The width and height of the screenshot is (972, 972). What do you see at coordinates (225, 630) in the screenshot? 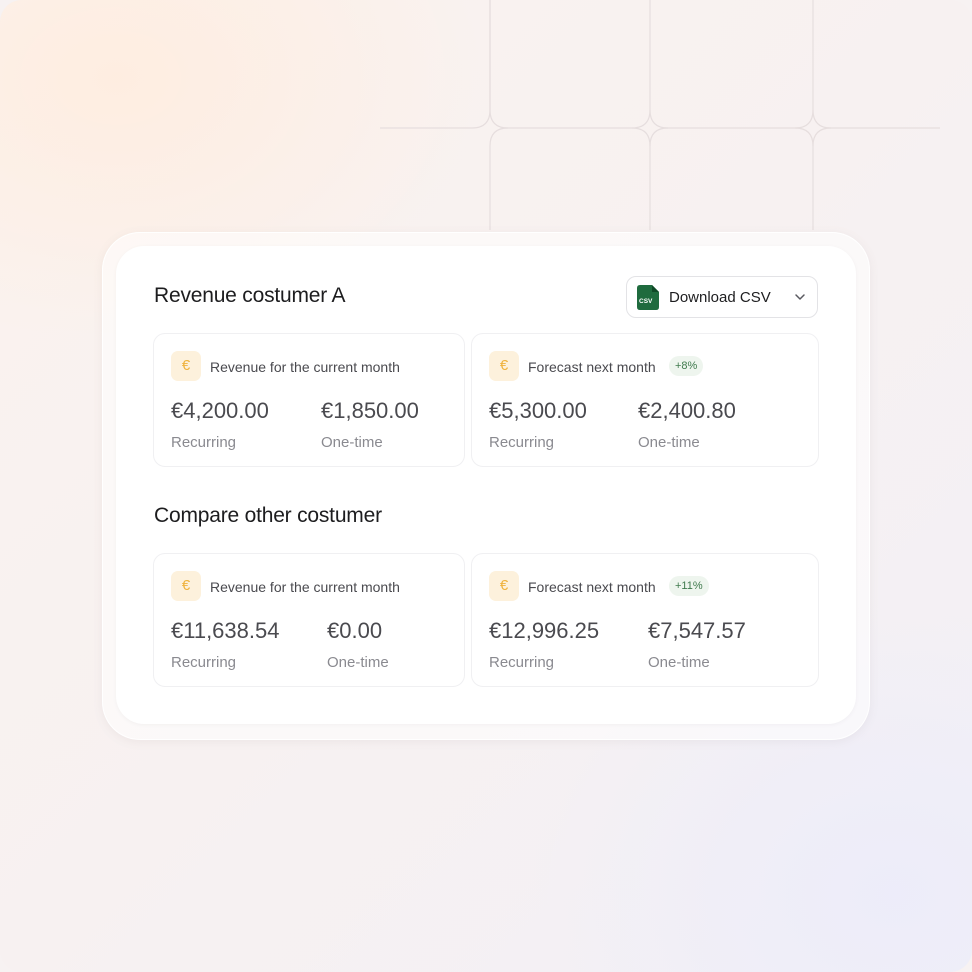
I see `recurring-amount: €11,638.54` at bounding box center [225, 630].